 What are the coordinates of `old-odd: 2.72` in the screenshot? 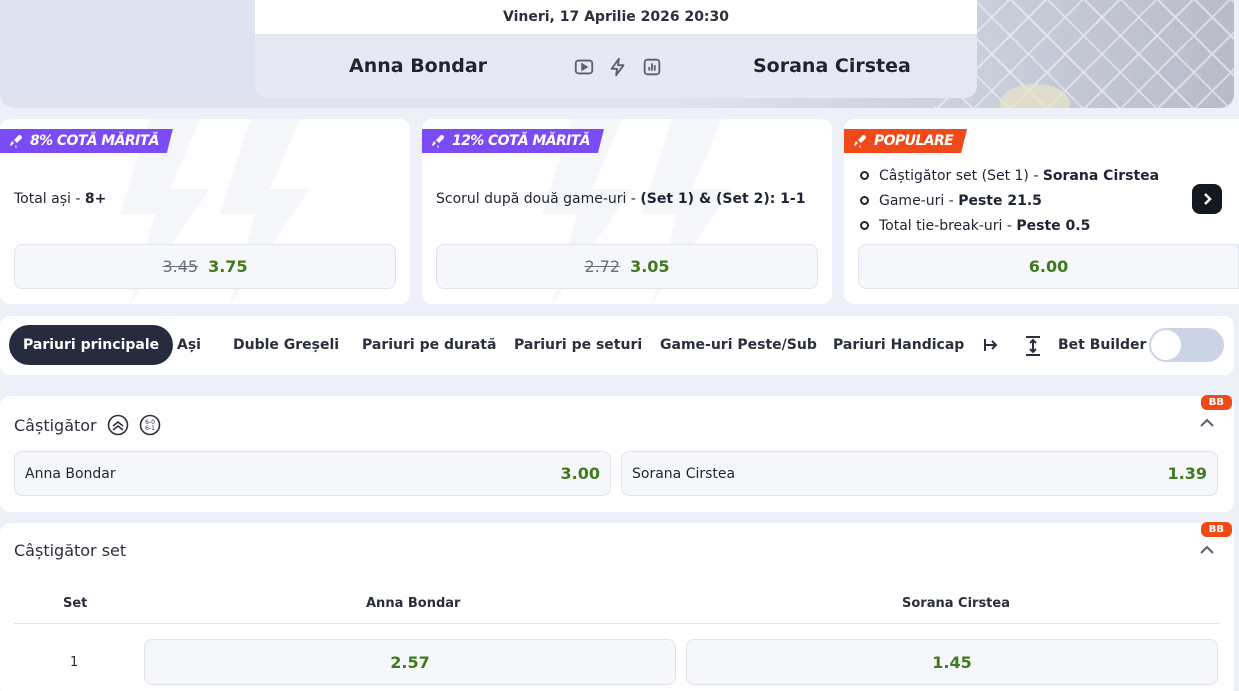 It's located at (602, 266).